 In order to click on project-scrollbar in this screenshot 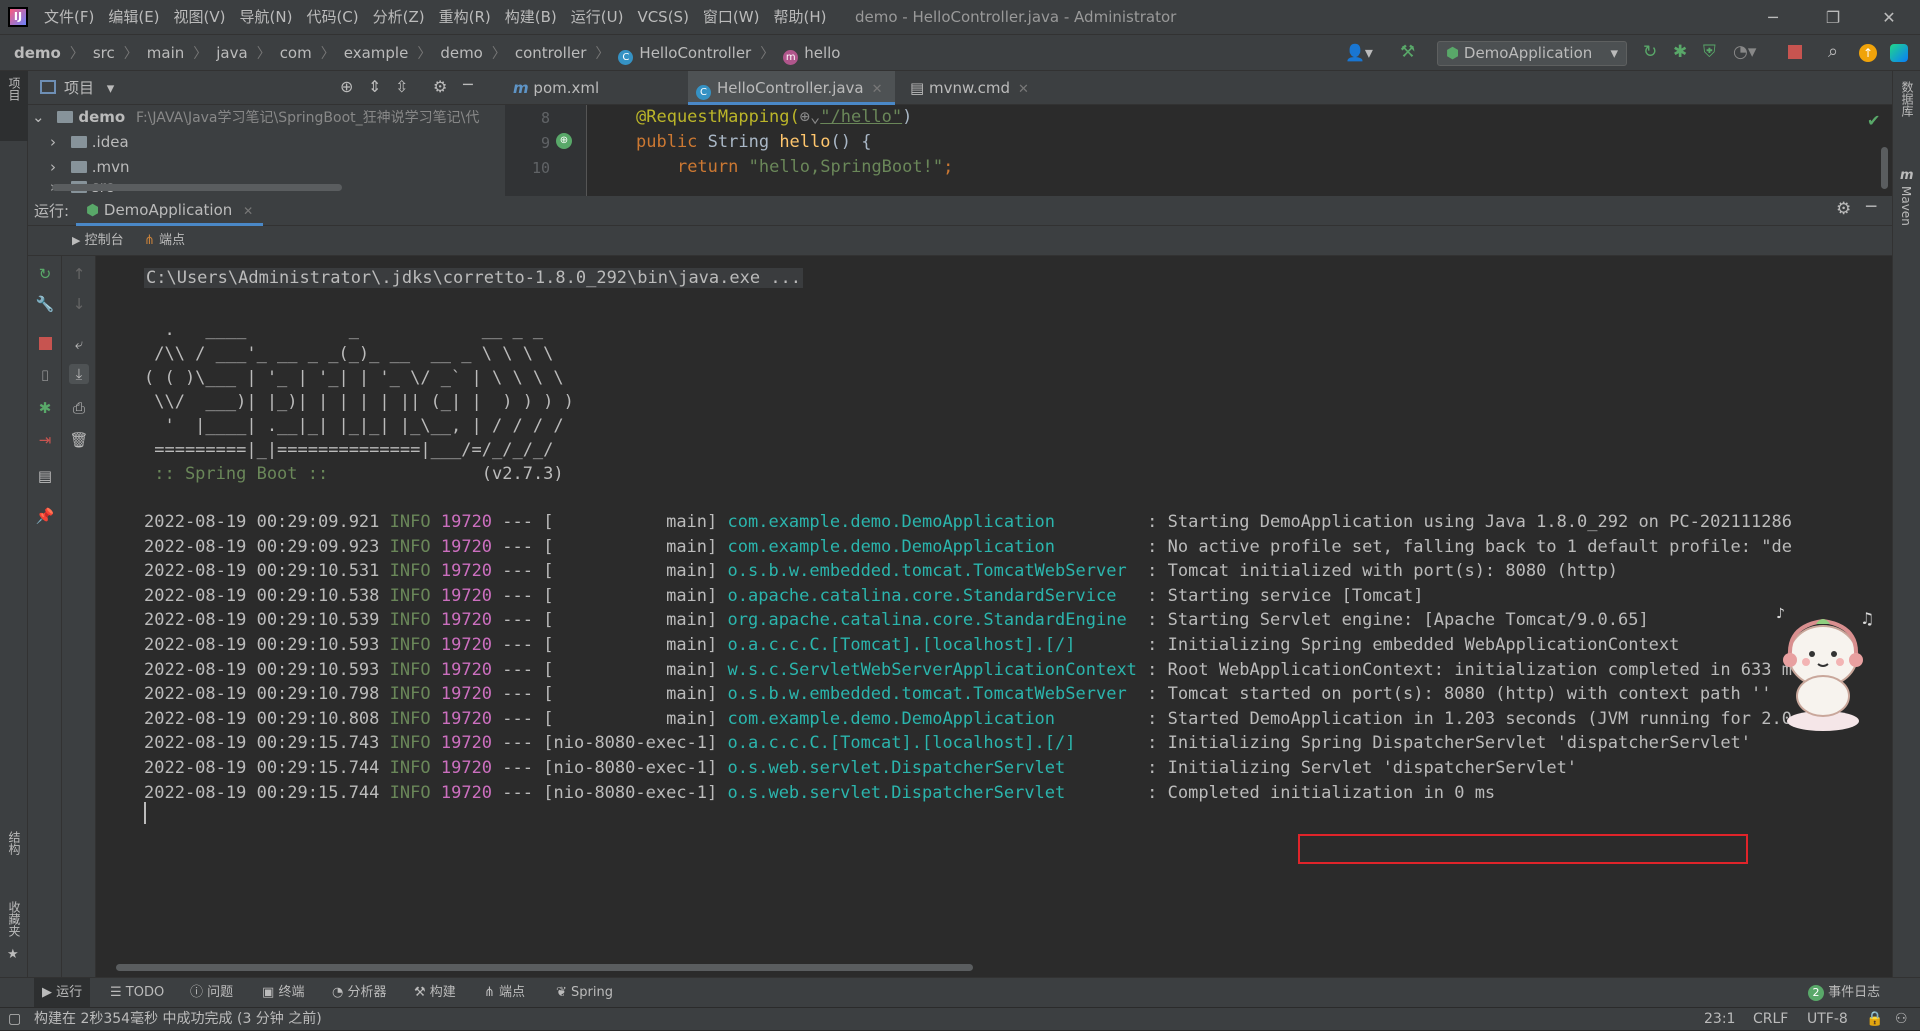, I will do `click(197, 187)`.